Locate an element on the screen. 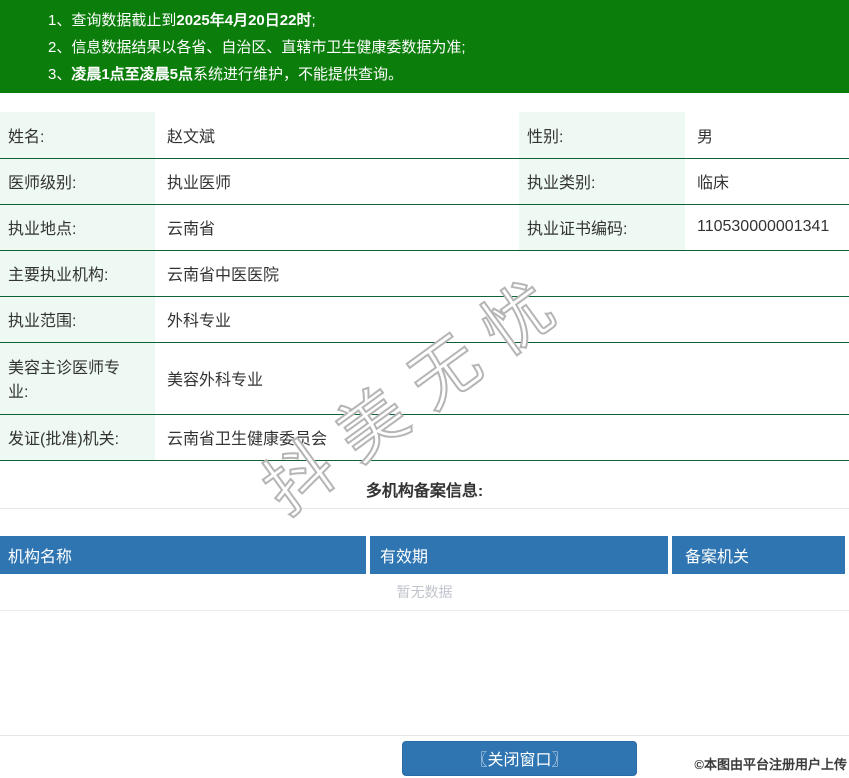  table-row: 美容主诊医师专业: 美容外科专业 is located at coordinates (424, 378).